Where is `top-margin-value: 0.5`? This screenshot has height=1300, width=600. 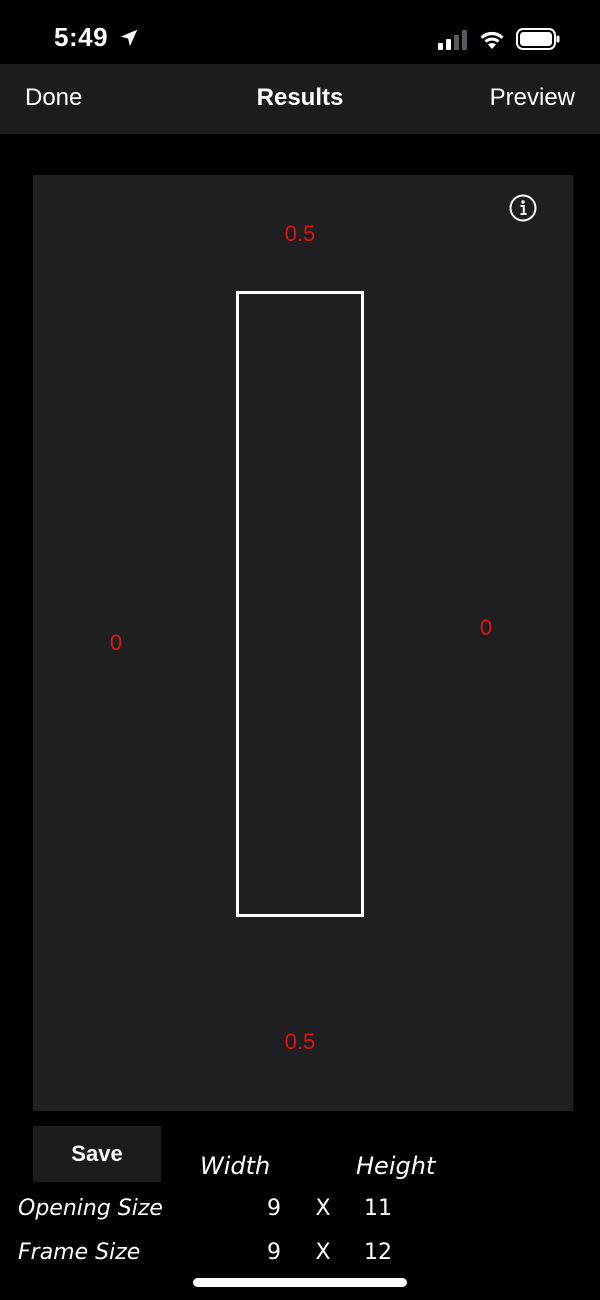 top-margin-value: 0.5 is located at coordinates (300, 233).